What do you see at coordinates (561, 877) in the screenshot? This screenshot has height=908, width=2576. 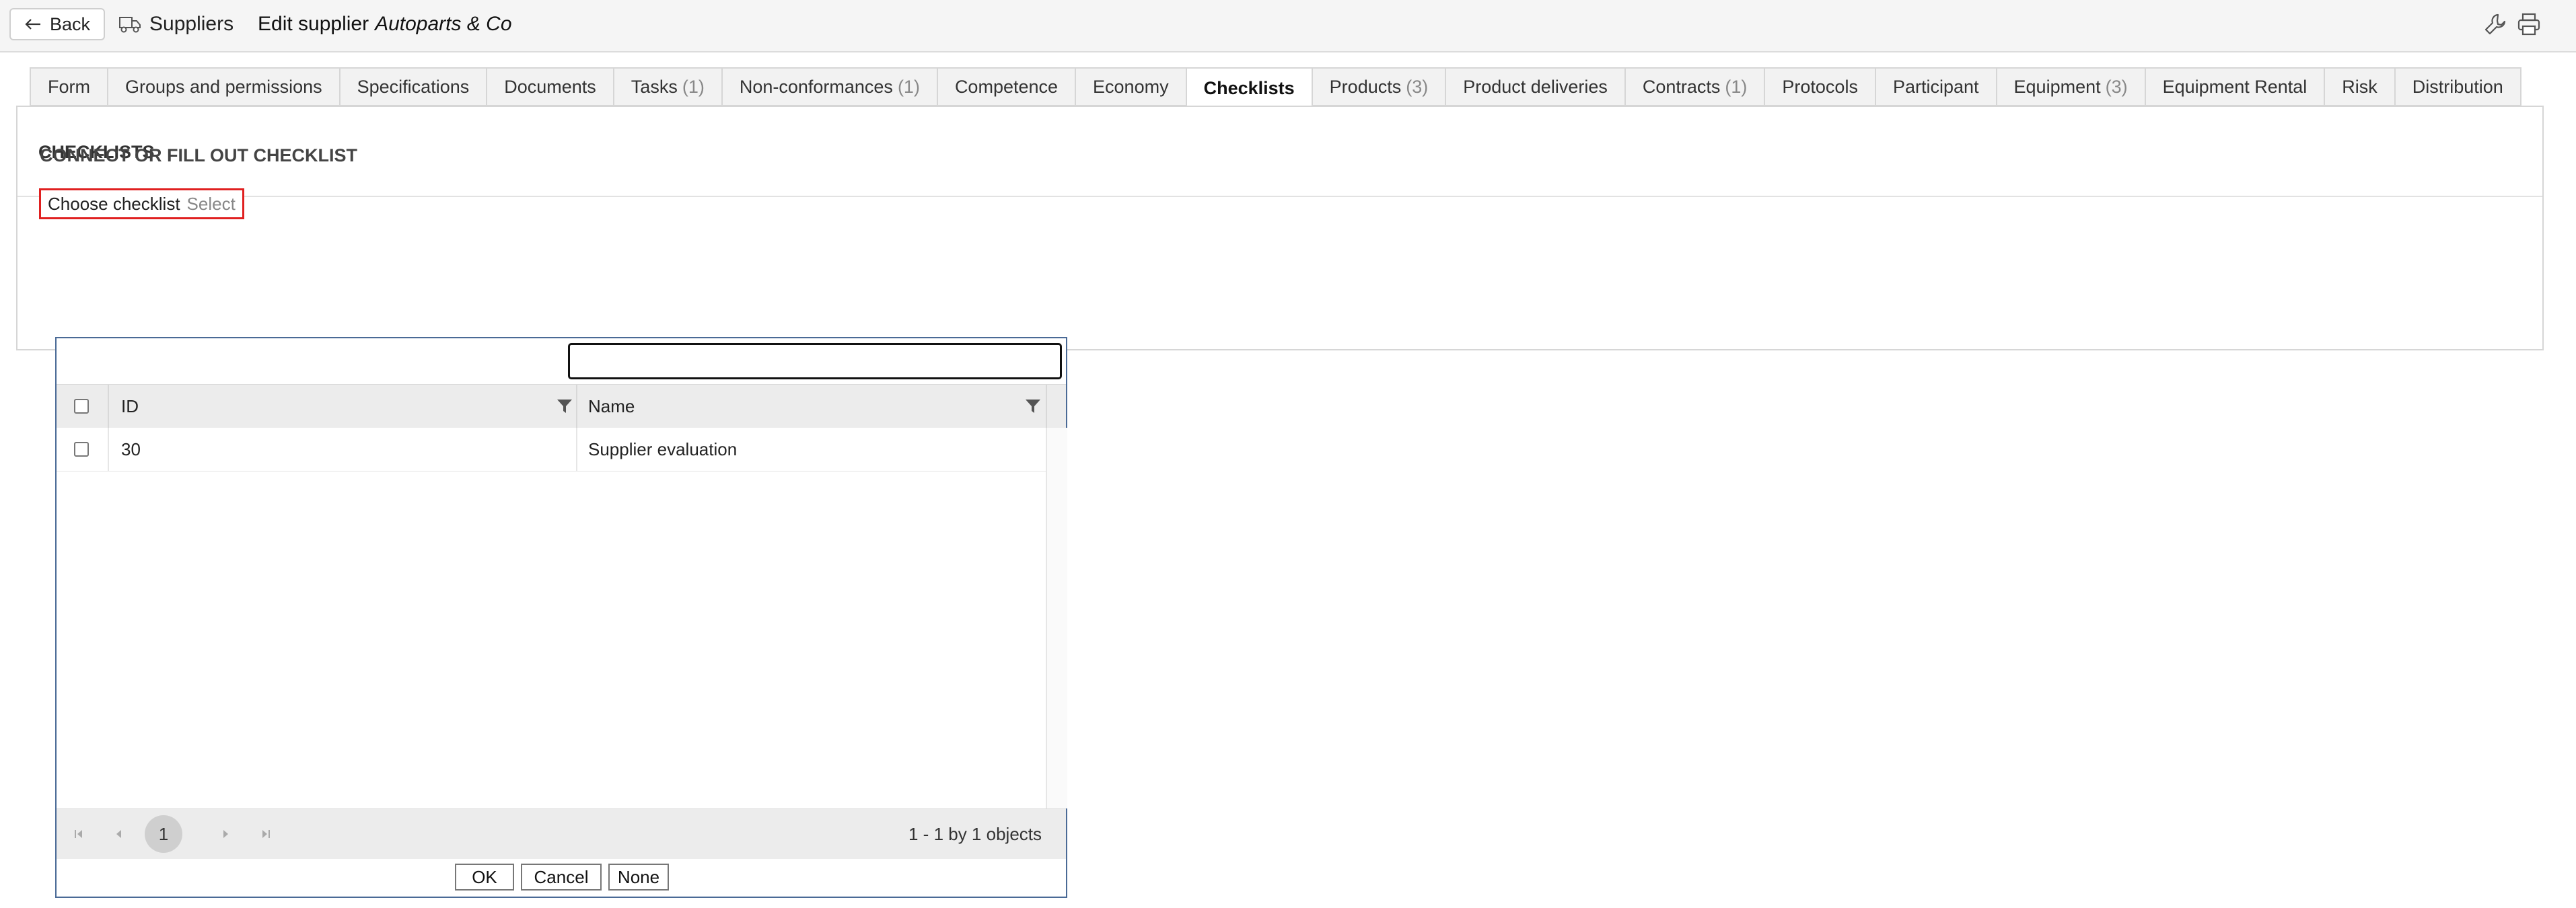 I see `cancel-button: Cancel` at bounding box center [561, 877].